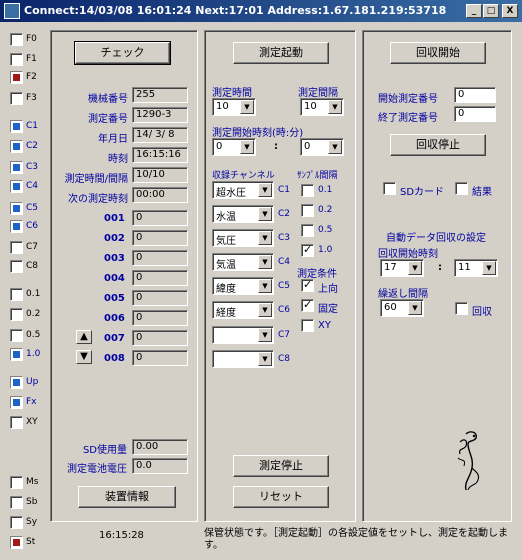 The image size is (522, 560). Describe the element at coordinates (16, 39) in the screenshot. I see `side-checkbox-f0` at that location.